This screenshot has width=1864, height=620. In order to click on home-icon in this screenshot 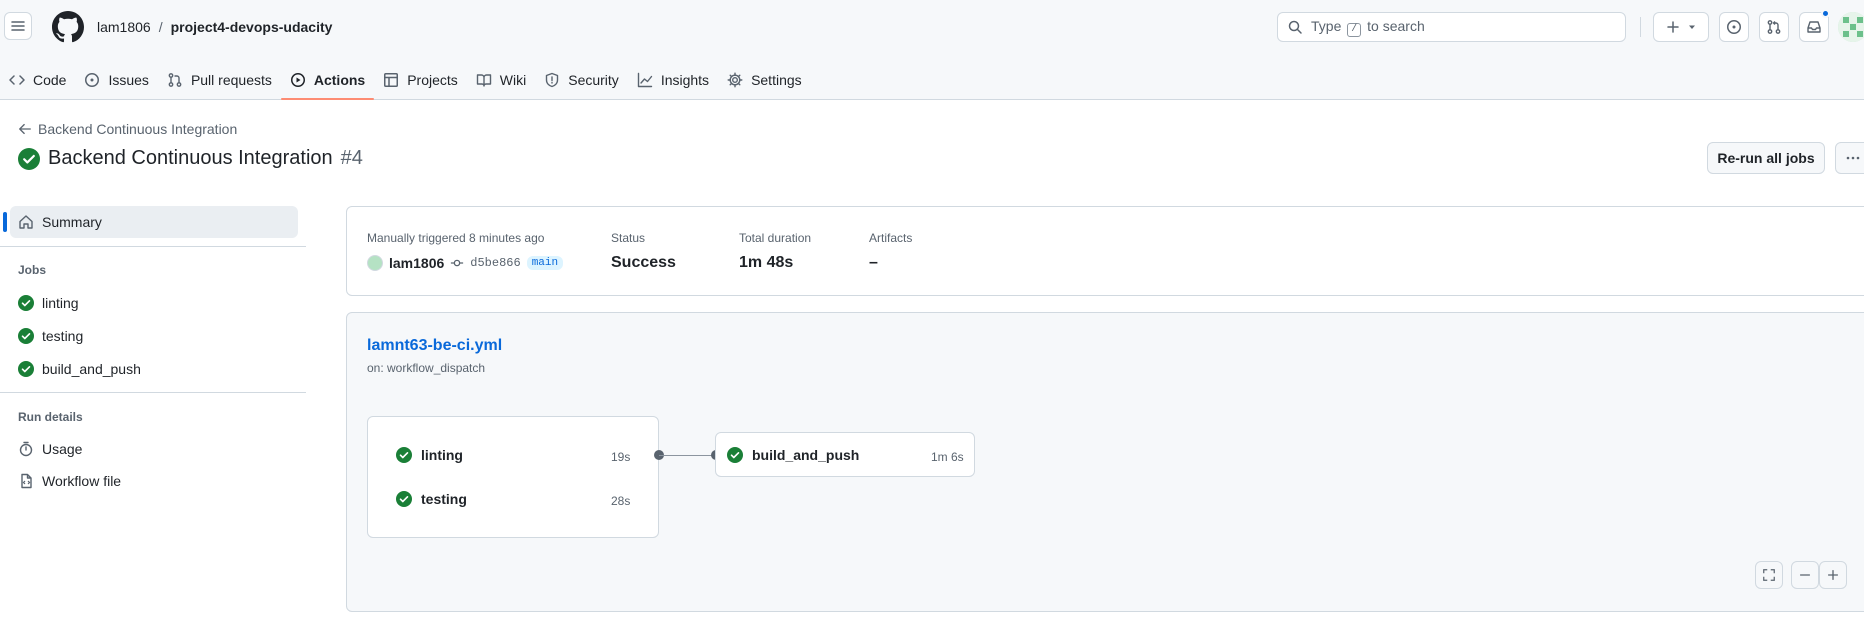, I will do `click(26, 222)`.